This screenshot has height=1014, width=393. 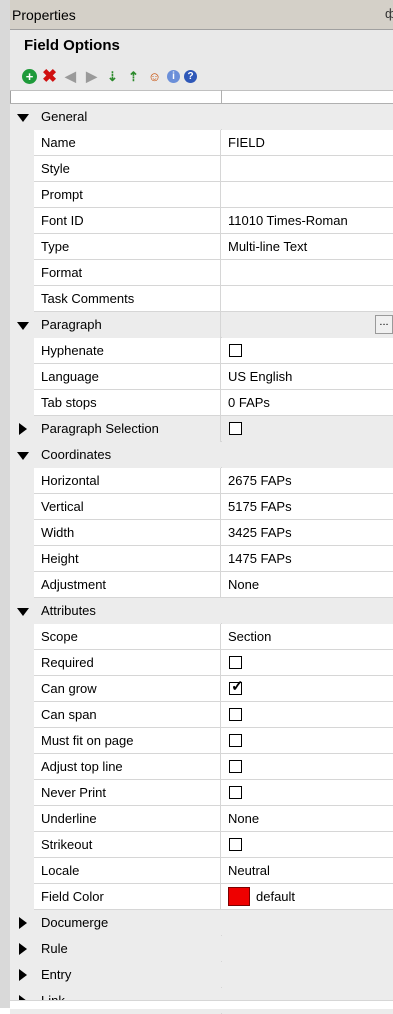 I want to click on property-row-required: Required, so click(x=201, y=663).